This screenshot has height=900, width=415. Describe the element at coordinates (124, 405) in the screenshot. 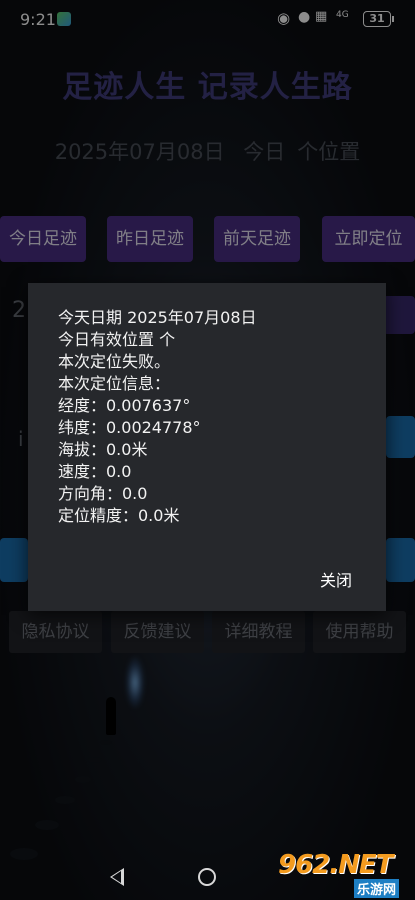

I see `dialog-line-longitude: 经度：0.007637°` at that location.